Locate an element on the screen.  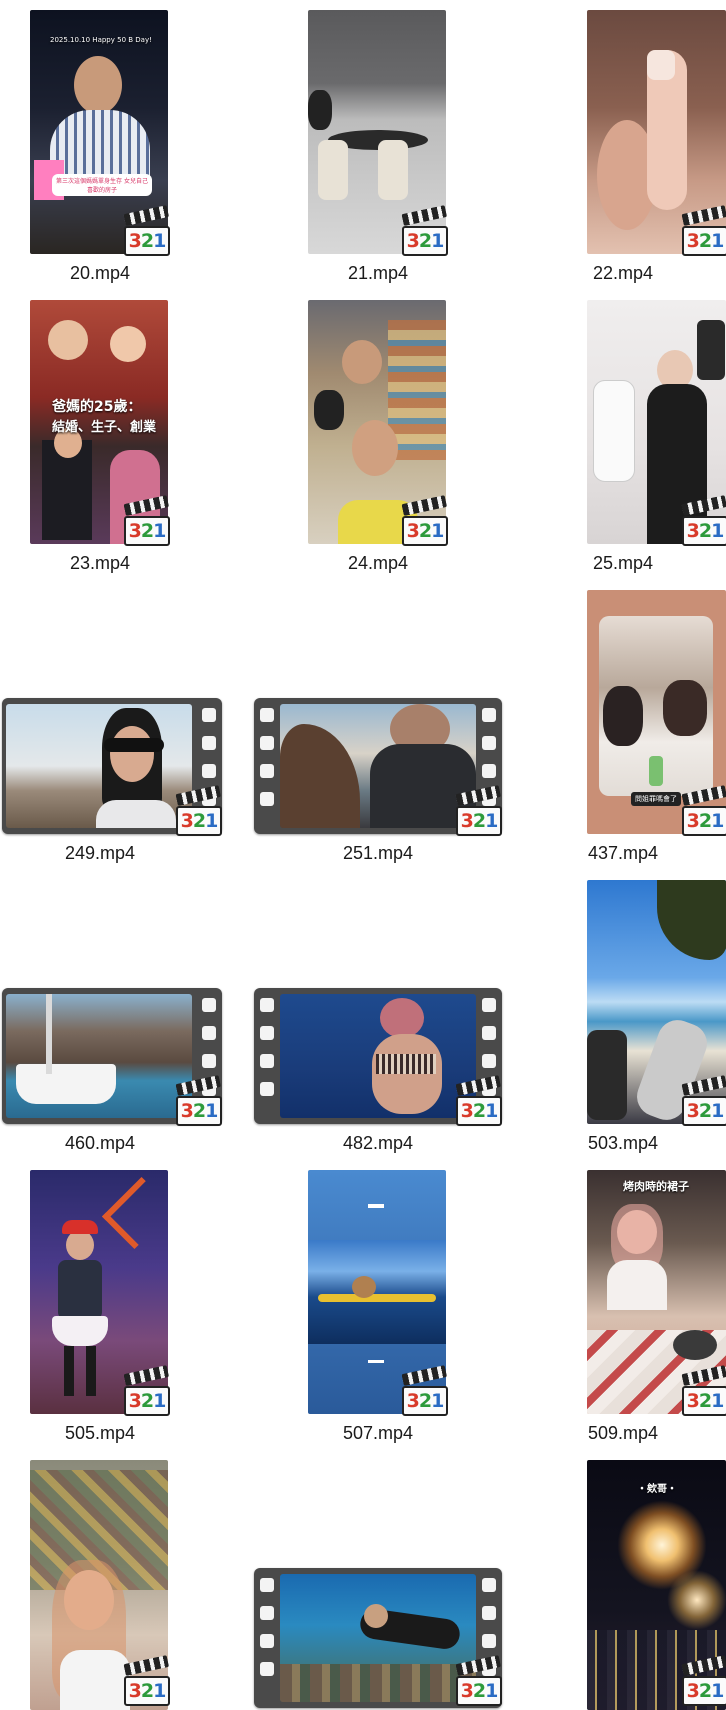
video-caption: ・欸哥・ is located at coordinates (657, 1489).